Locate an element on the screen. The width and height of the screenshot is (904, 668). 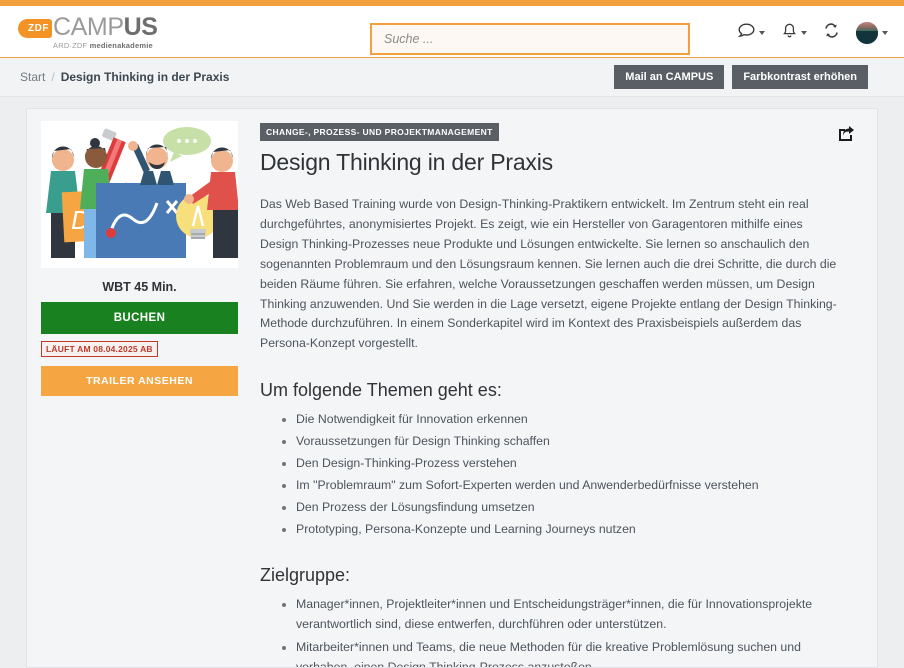
watch-trailer-button: TRAILER ANSEHEN is located at coordinates (139, 381).